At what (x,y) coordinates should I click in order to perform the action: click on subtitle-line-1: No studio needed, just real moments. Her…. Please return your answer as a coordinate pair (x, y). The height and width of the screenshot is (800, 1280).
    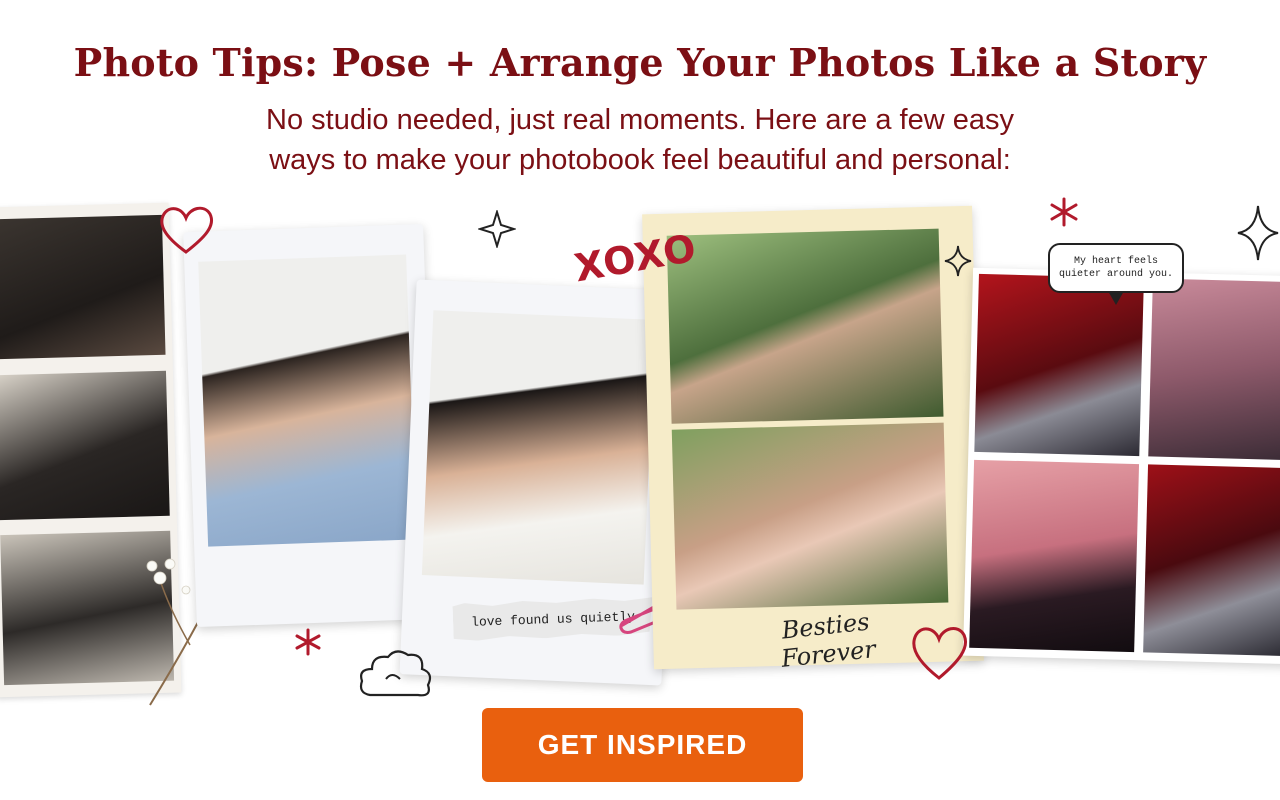
    Looking at the image, I should click on (640, 120).